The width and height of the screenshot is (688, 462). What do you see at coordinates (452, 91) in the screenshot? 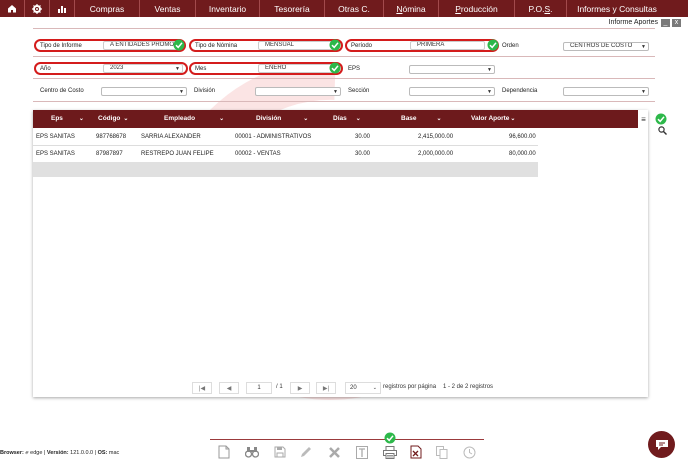
I see `seccion-select: ▼` at bounding box center [452, 91].